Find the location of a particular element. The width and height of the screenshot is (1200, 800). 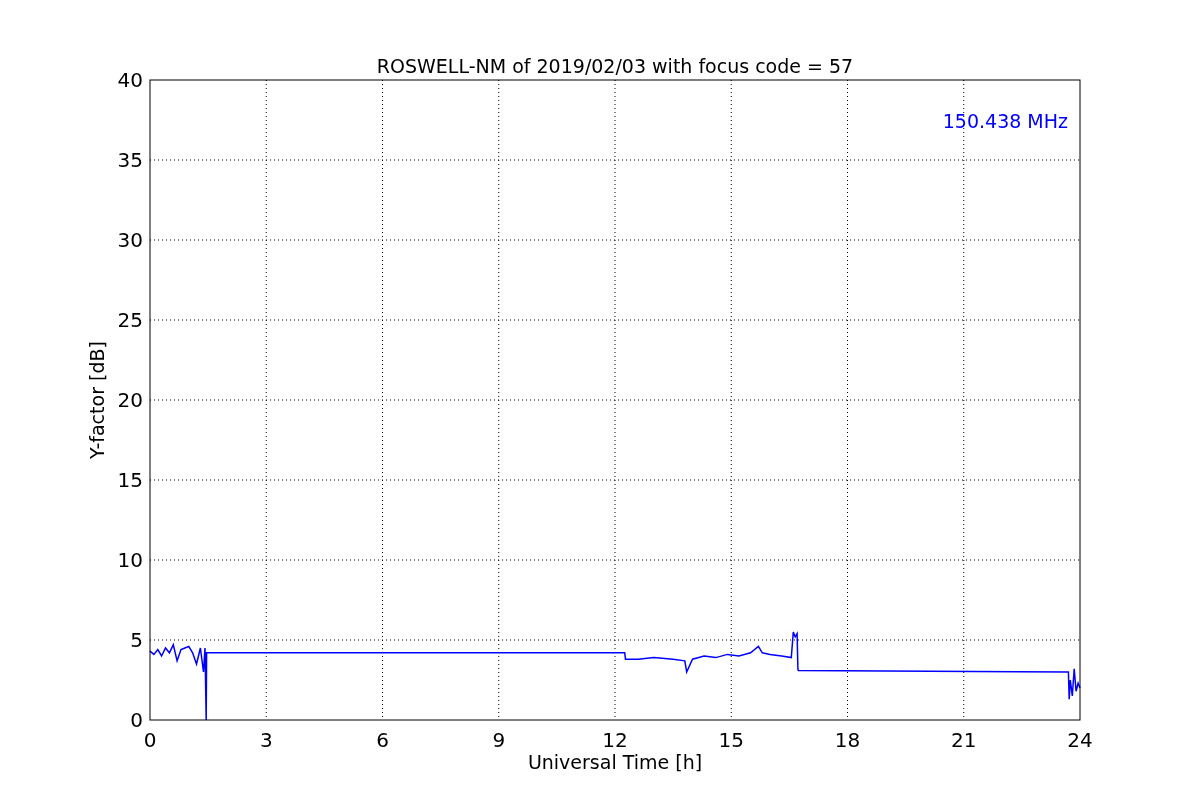

x-tick-label: 24 is located at coordinates (1080, 740).